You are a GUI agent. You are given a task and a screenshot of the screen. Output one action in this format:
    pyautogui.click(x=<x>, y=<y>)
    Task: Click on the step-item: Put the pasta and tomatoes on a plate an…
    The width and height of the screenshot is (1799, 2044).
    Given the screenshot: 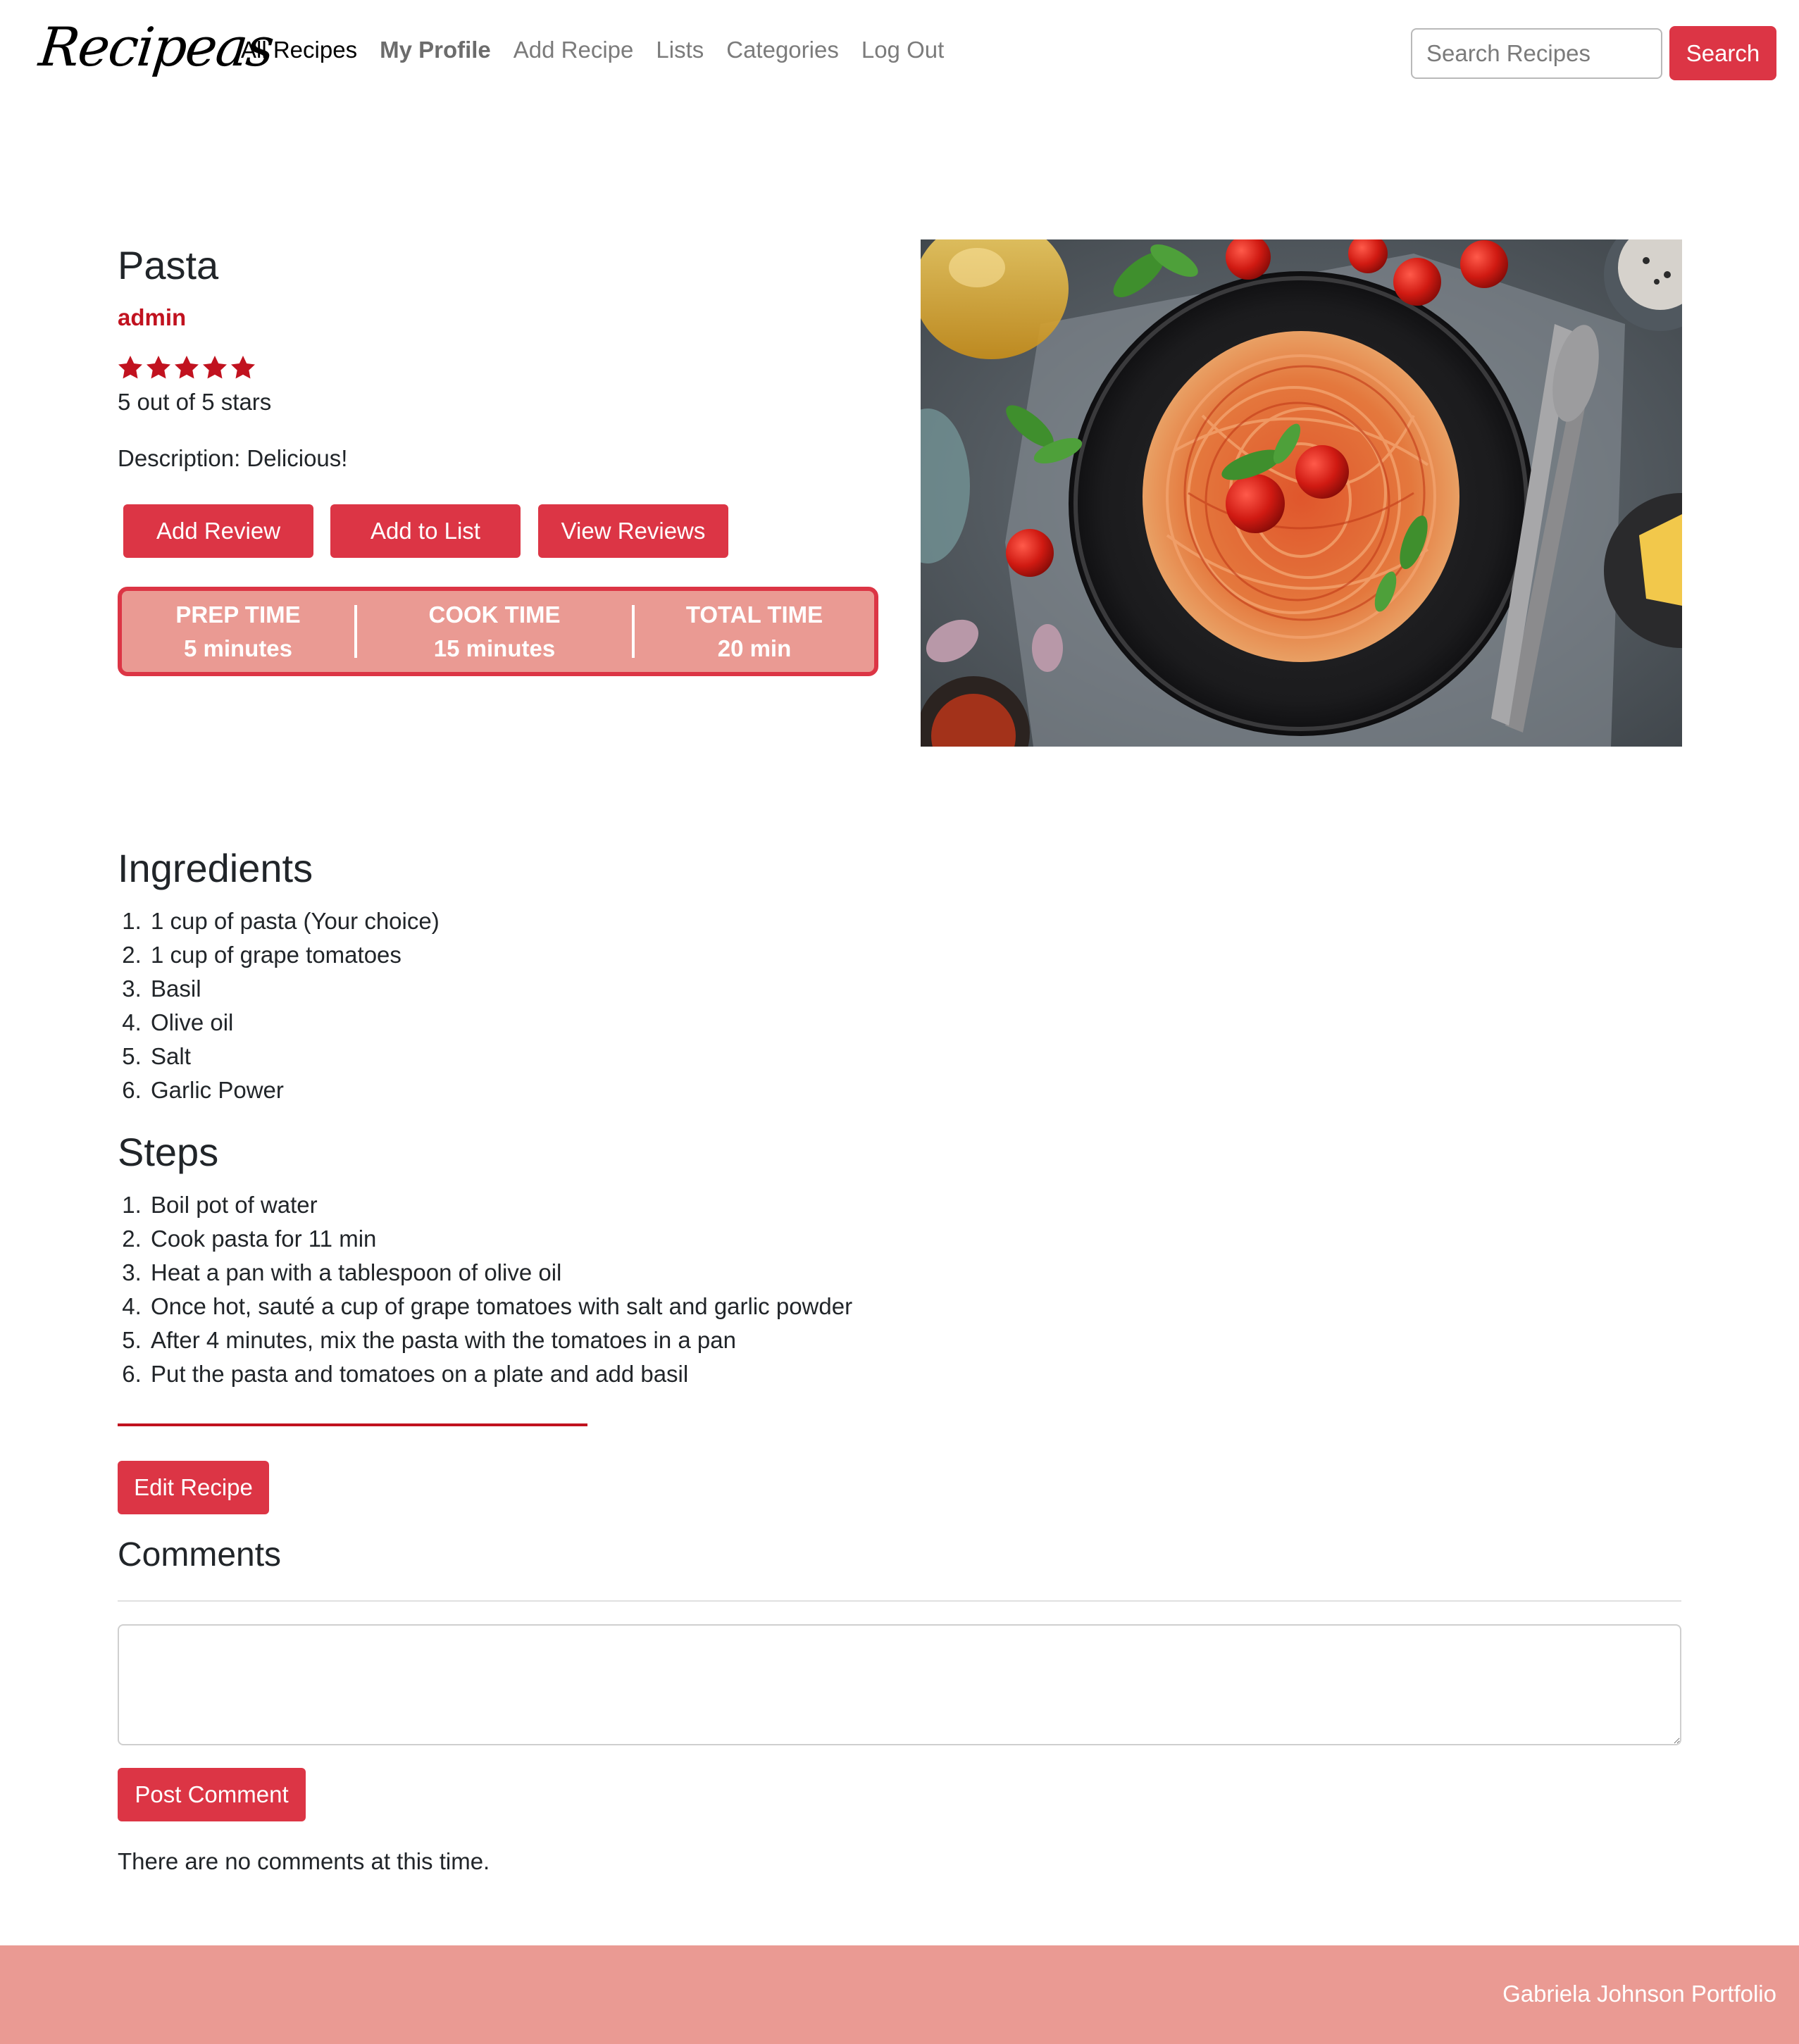 What is the action you would take?
    pyautogui.click(x=500, y=1374)
    